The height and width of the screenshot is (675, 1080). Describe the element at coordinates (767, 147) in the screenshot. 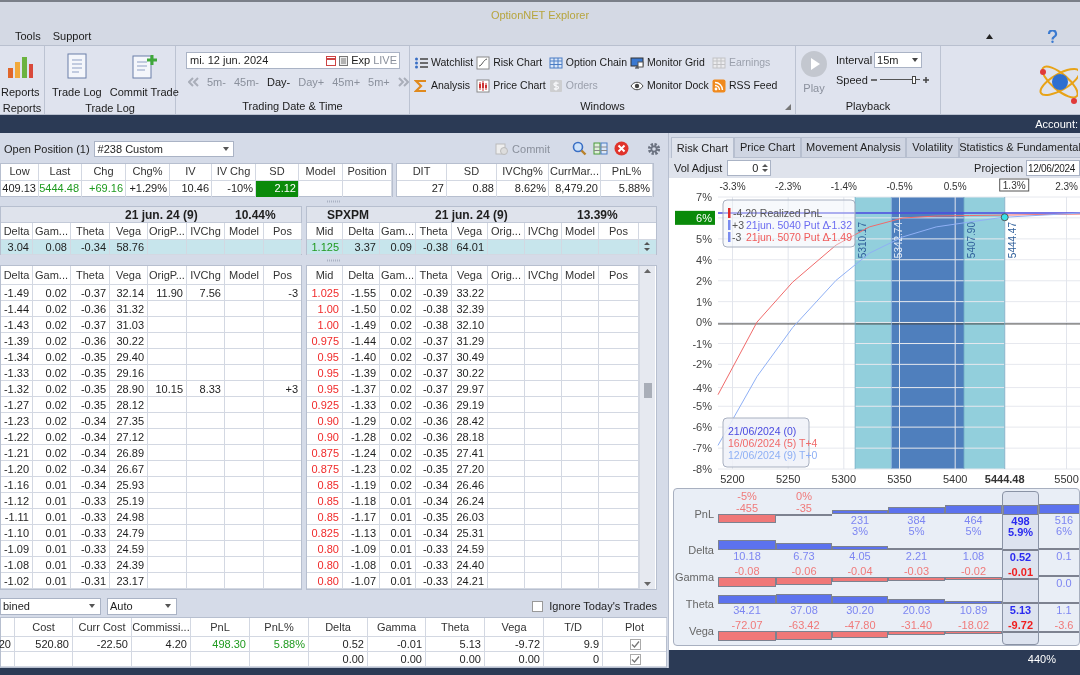

I see `tab: Price Chart` at that location.